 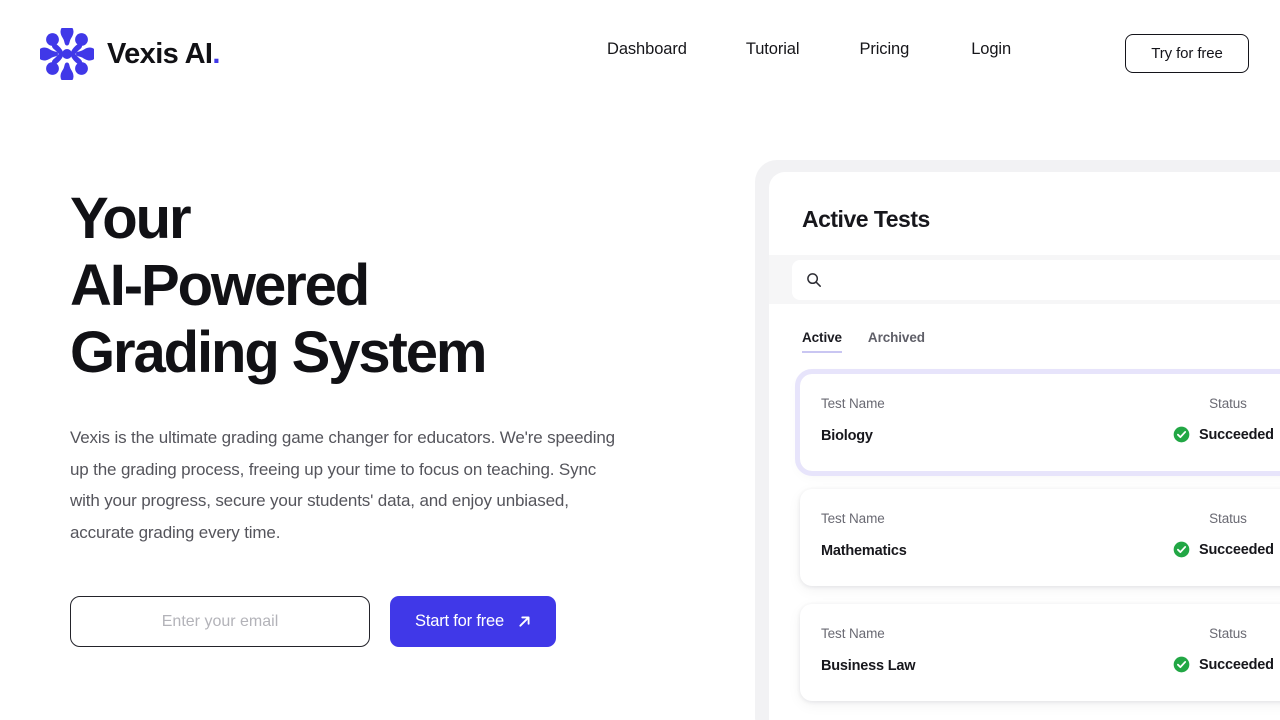 I want to click on brand-name: Vexis AI., so click(x=163, y=53).